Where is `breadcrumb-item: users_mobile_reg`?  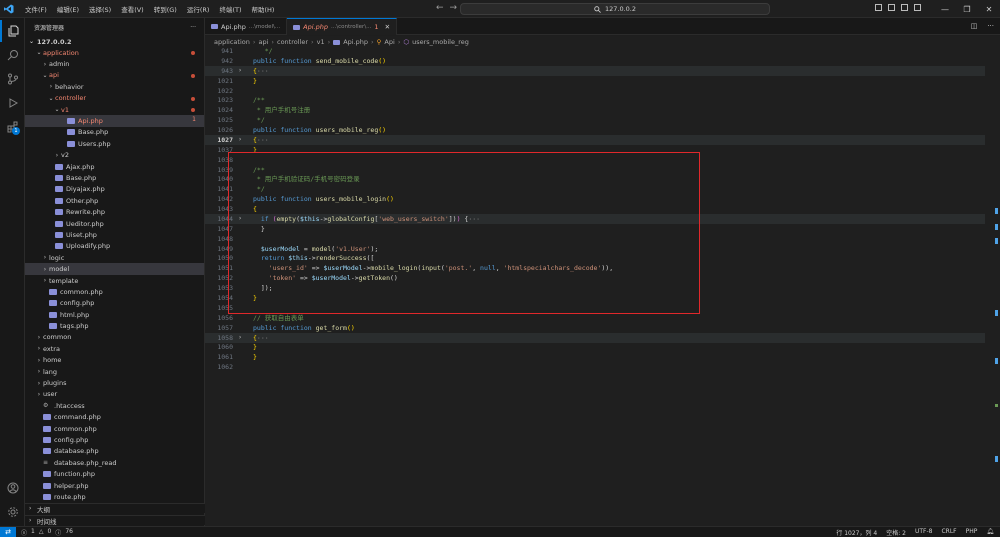 breadcrumb-item: users_mobile_reg is located at coordinates (440, 42).